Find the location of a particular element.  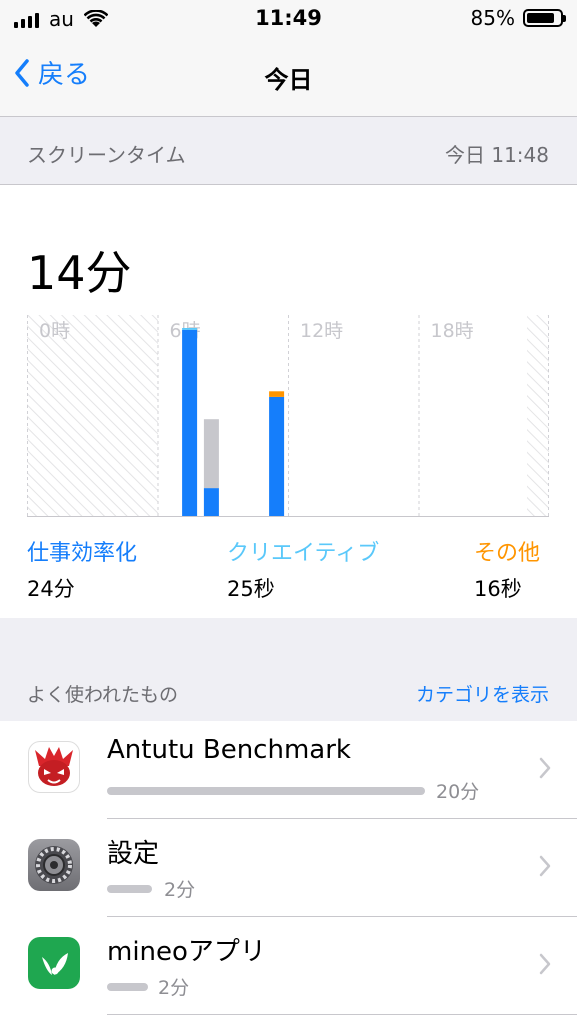

night-shading-left is located at coordinates (92, 415).